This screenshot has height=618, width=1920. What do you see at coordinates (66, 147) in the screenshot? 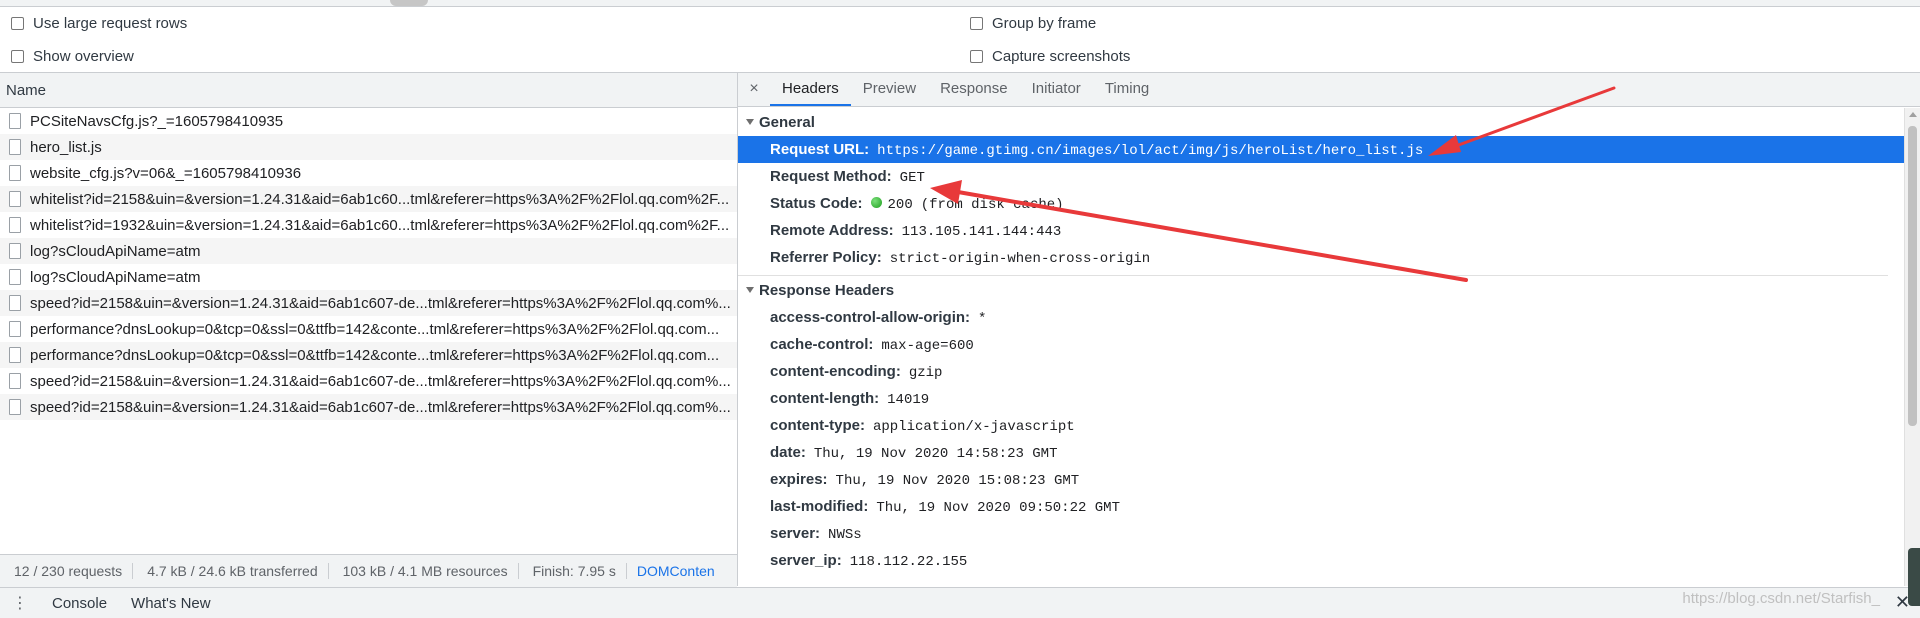
I see `request-name: hero_list.js` at bounding box center [66, 147].